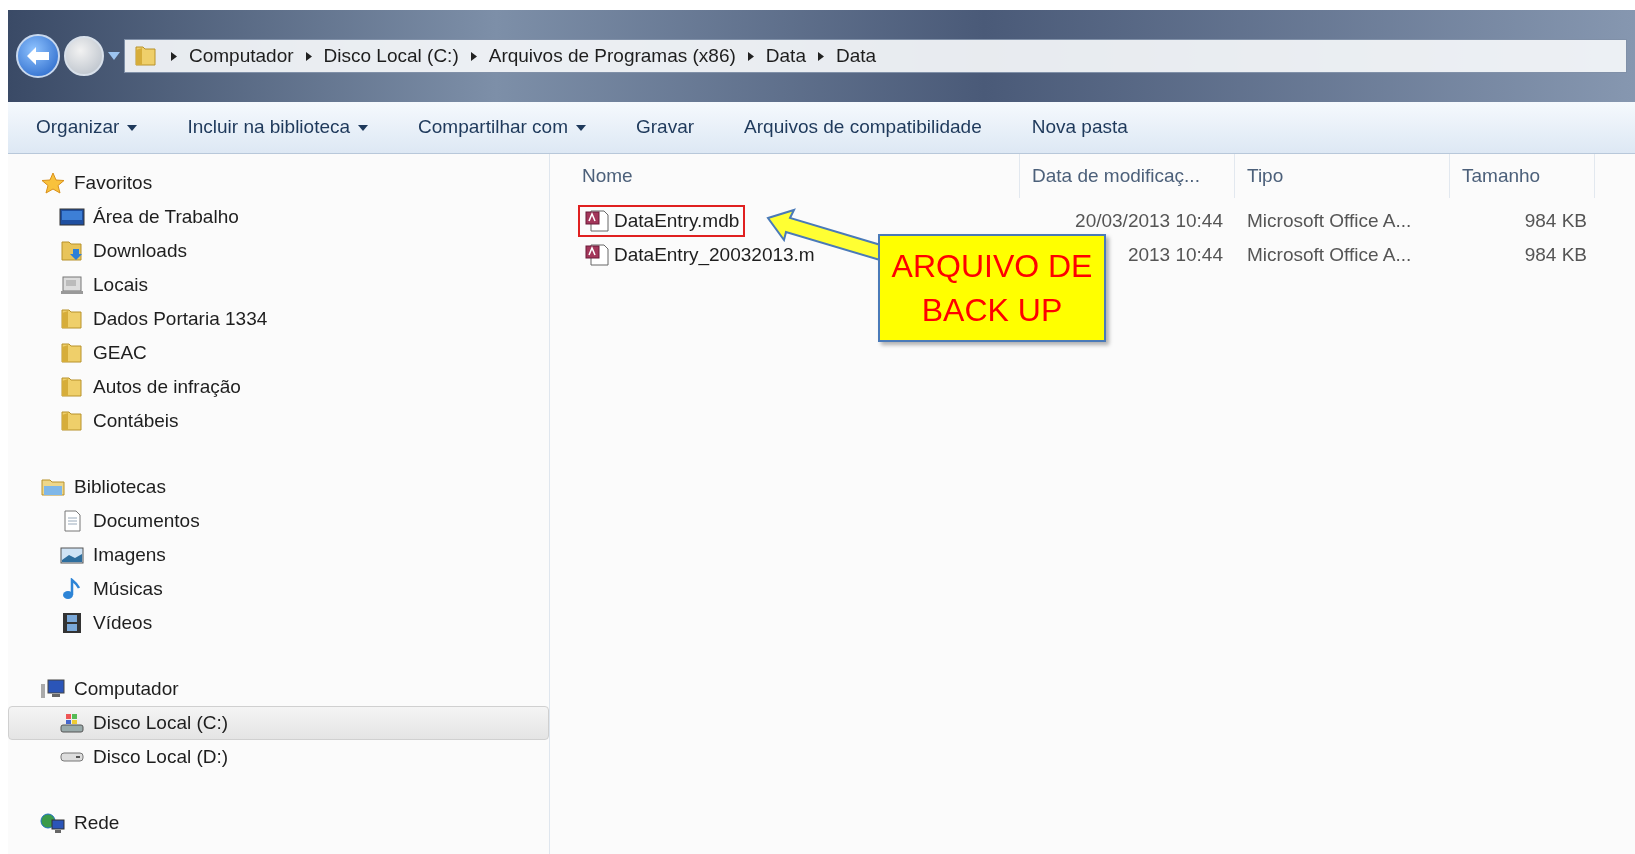 The width and height of the screenshot is (1635, 854). What do you see at coordinates (278, 823) in the screenshot?
I see `sidebar-group: Rede` at bounding box center [278, 823].